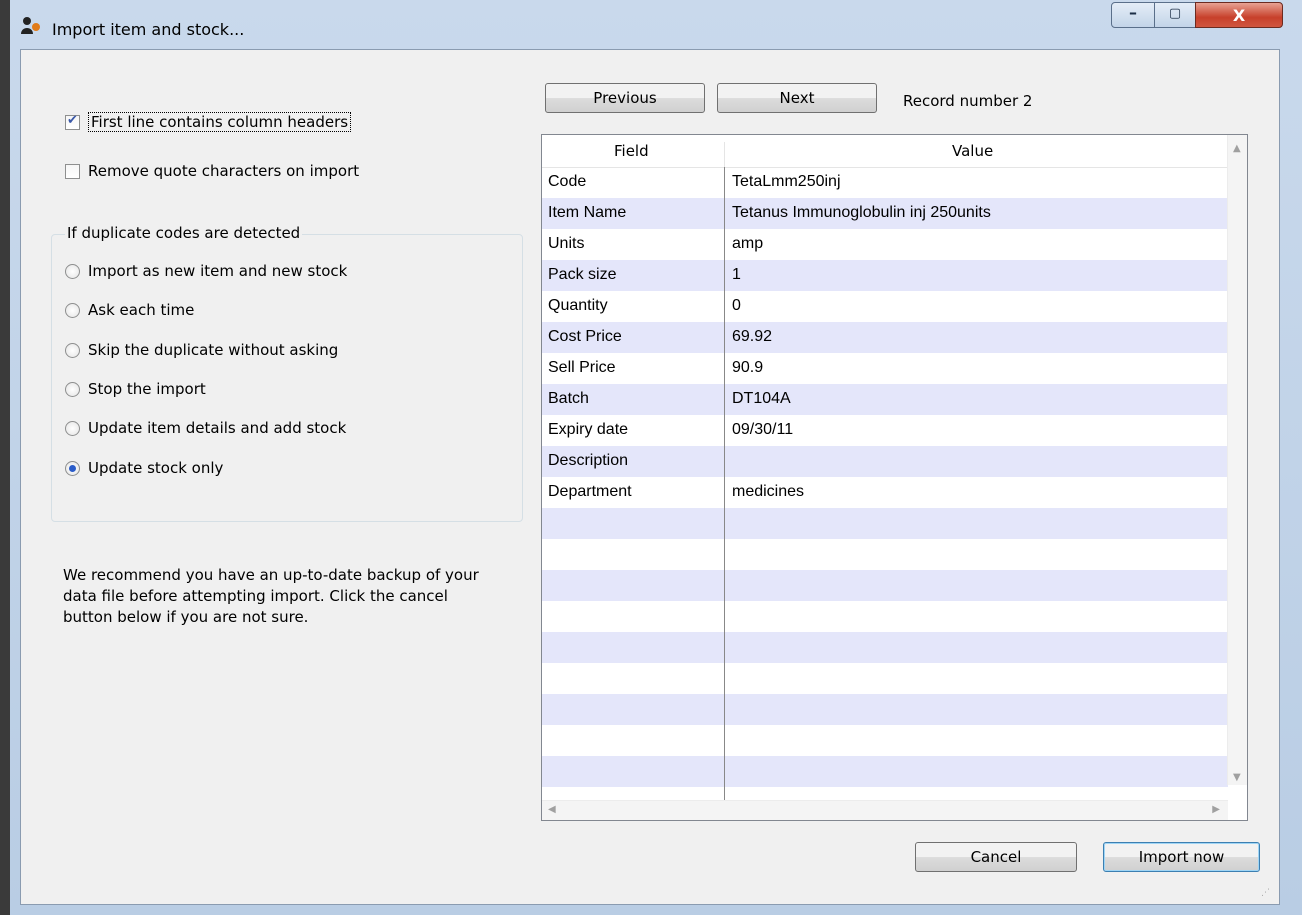  I want to click on scroll-up-icon: ▲, so click(1237, 148).